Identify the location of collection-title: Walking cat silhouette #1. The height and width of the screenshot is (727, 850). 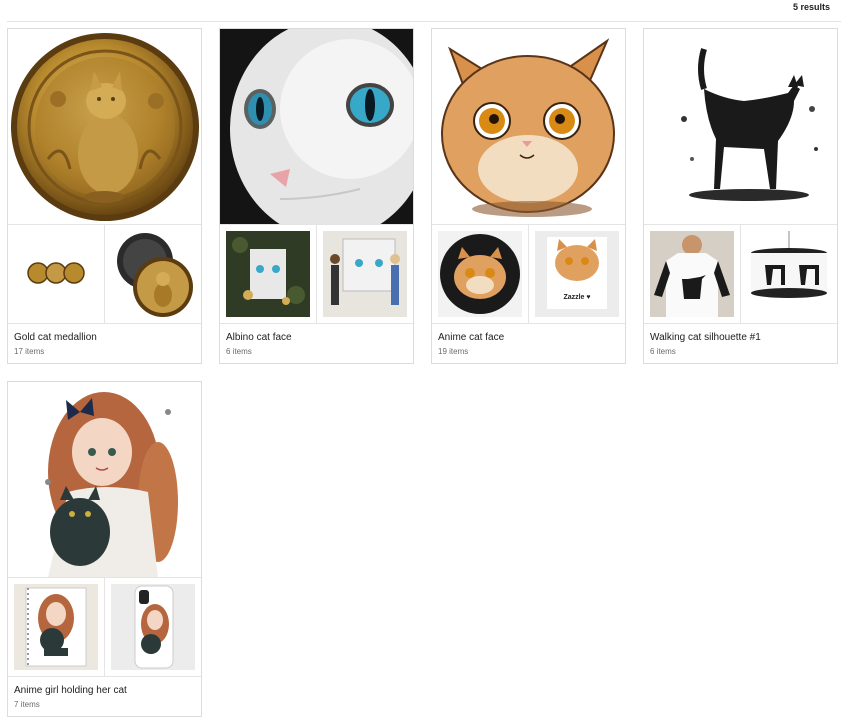
(705, 337).